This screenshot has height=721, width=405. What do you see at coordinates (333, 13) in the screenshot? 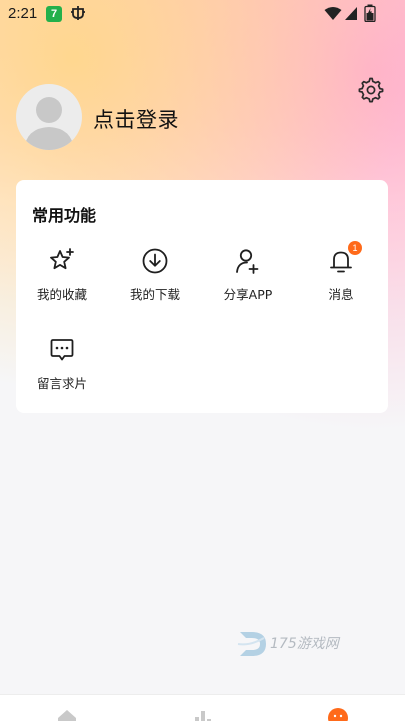
I see `wifi-icon` at bounding box center [333, 13].